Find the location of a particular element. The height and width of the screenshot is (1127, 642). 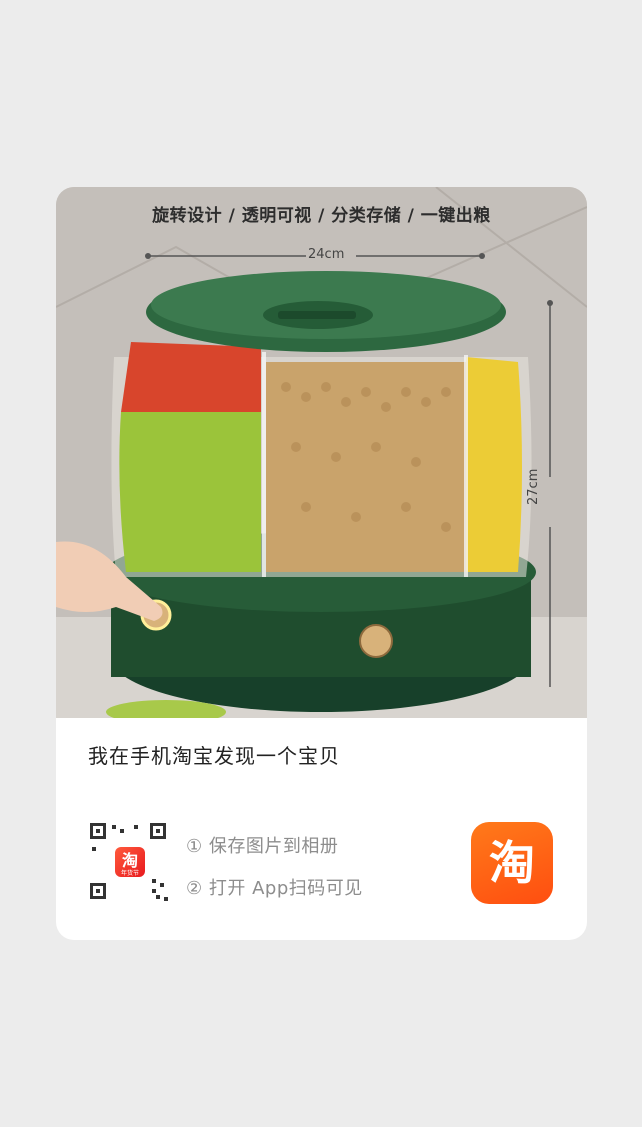

qr-logo-sub: 年货节 is located at coordinates (129, 873).